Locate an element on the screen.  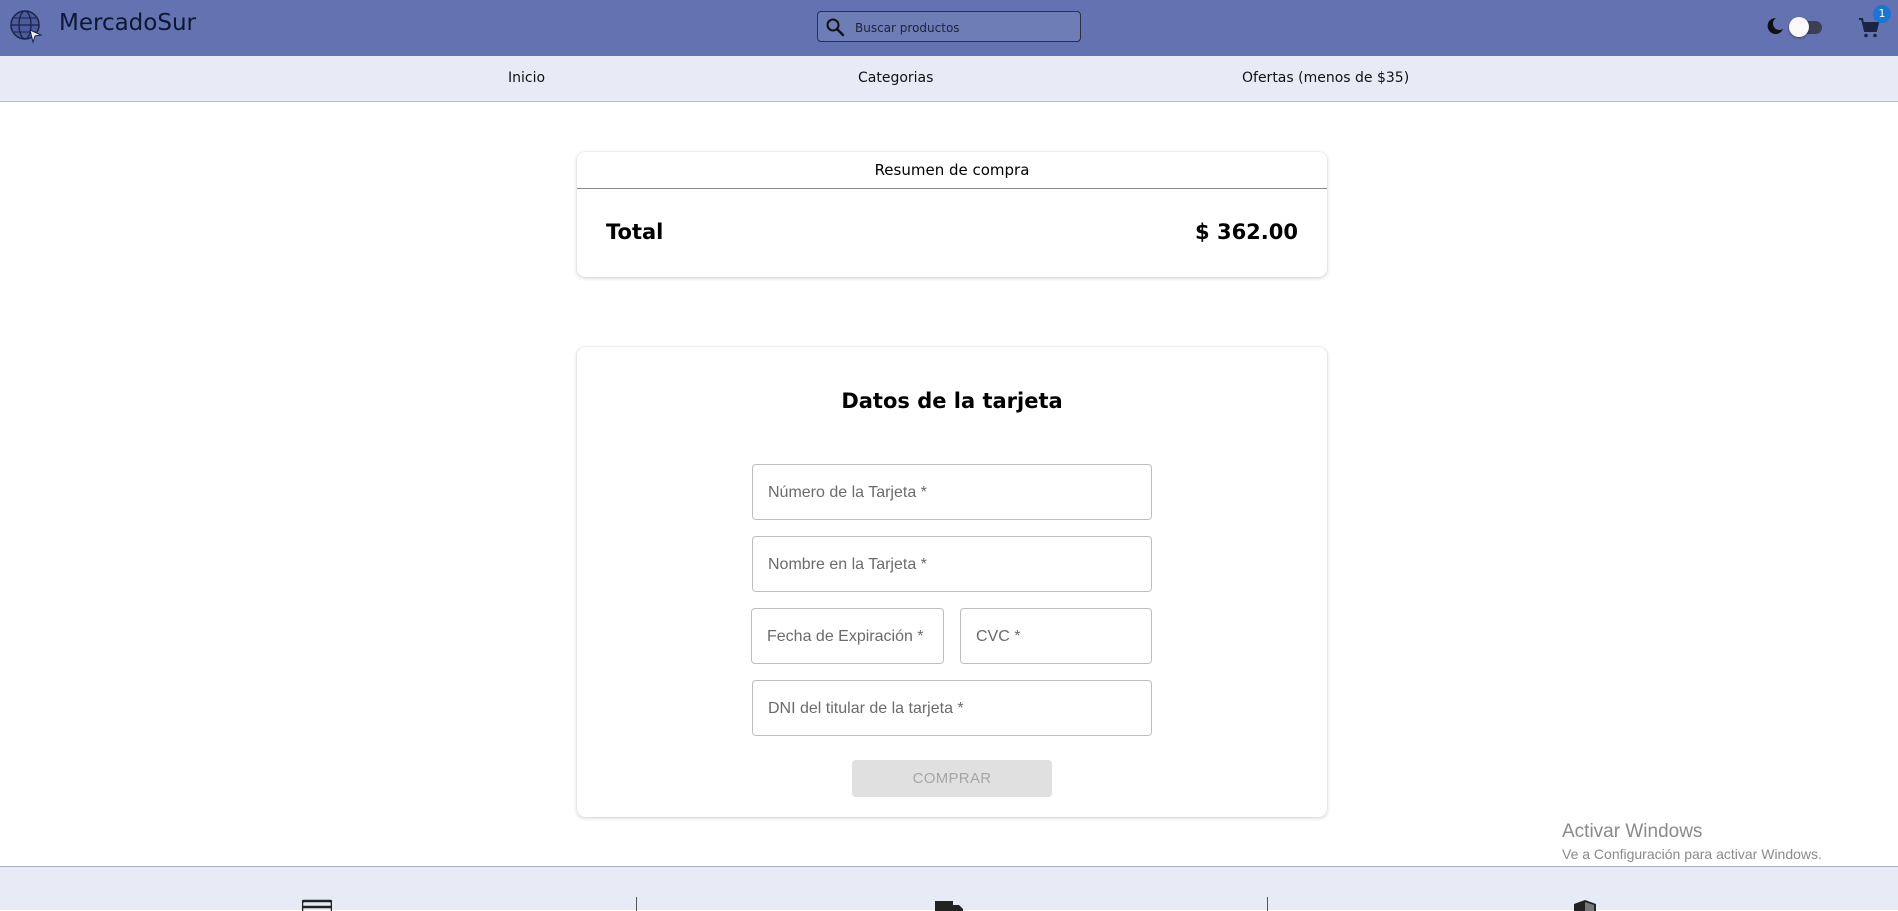
shield-icon is located at coordinates (1585, 905).